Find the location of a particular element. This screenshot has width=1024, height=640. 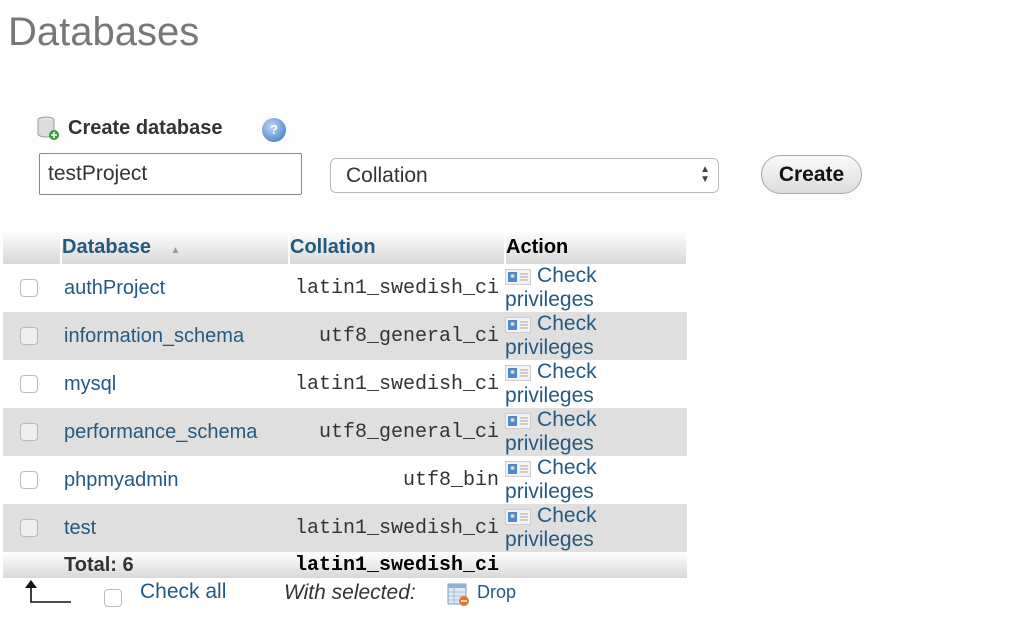

create-database-heading: Create database is located at coordinates (129, 128).